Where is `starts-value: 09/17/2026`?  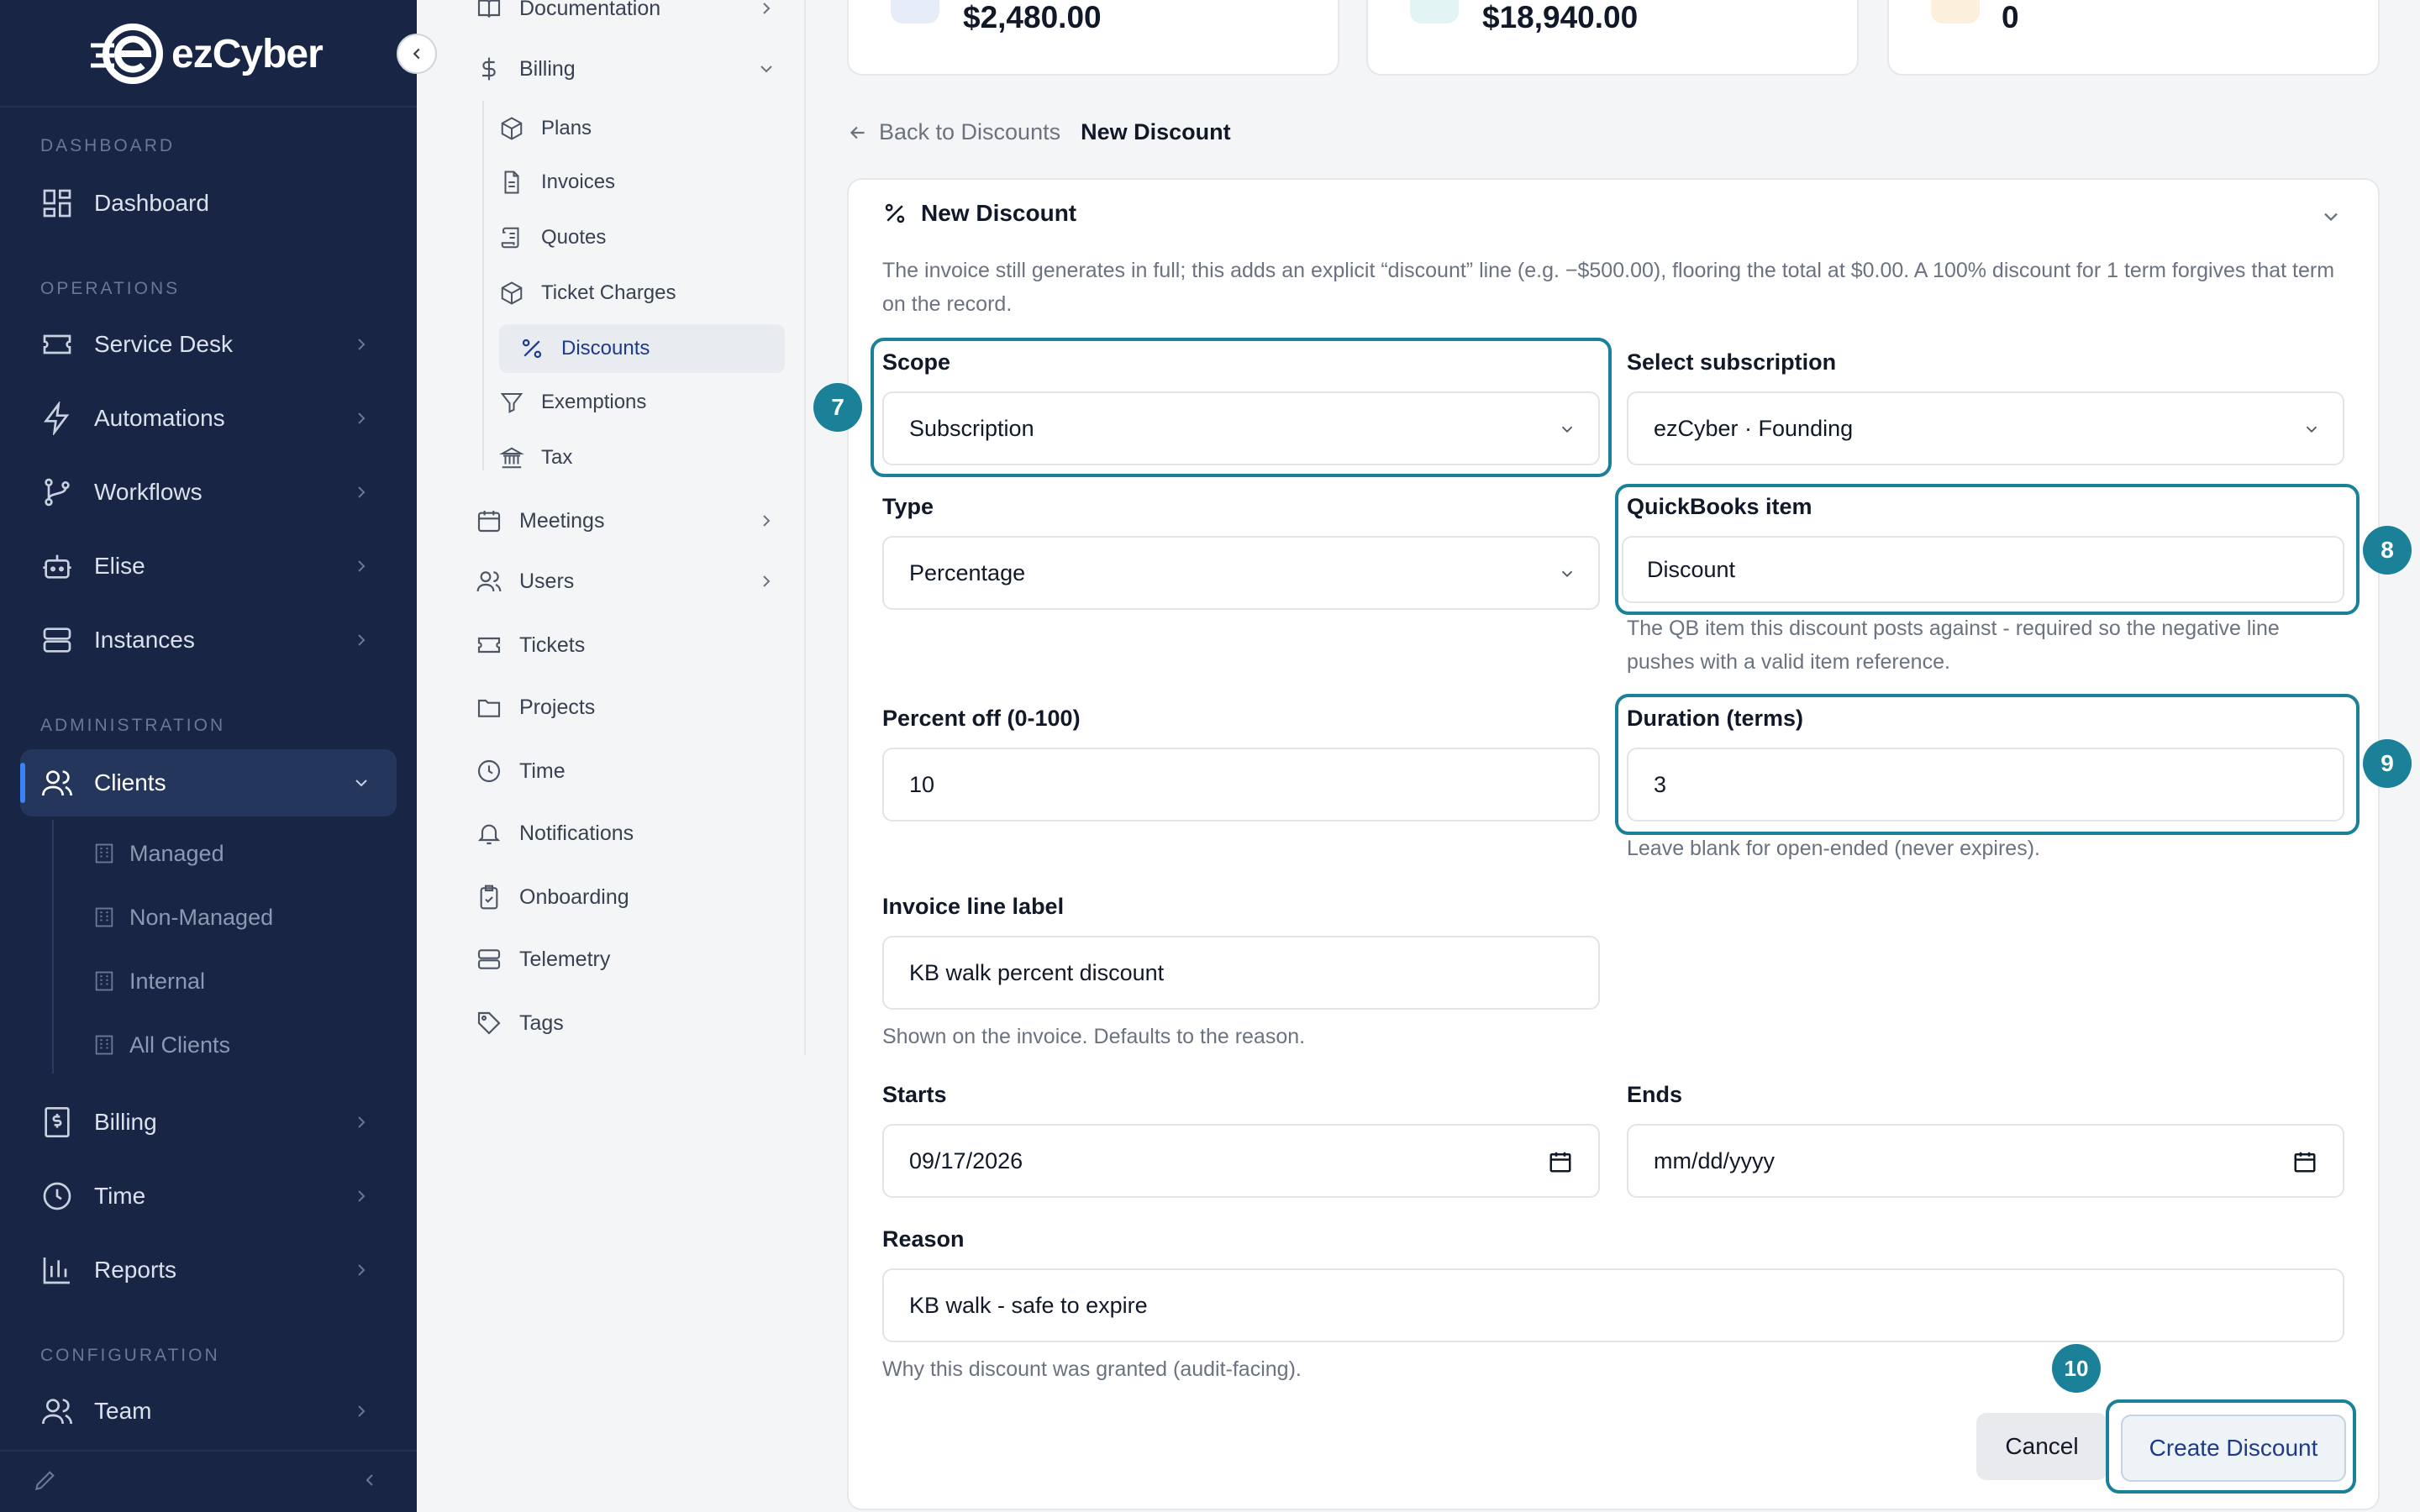
starts-value: 09/17/2026 is located at coordinates (966, 1160).